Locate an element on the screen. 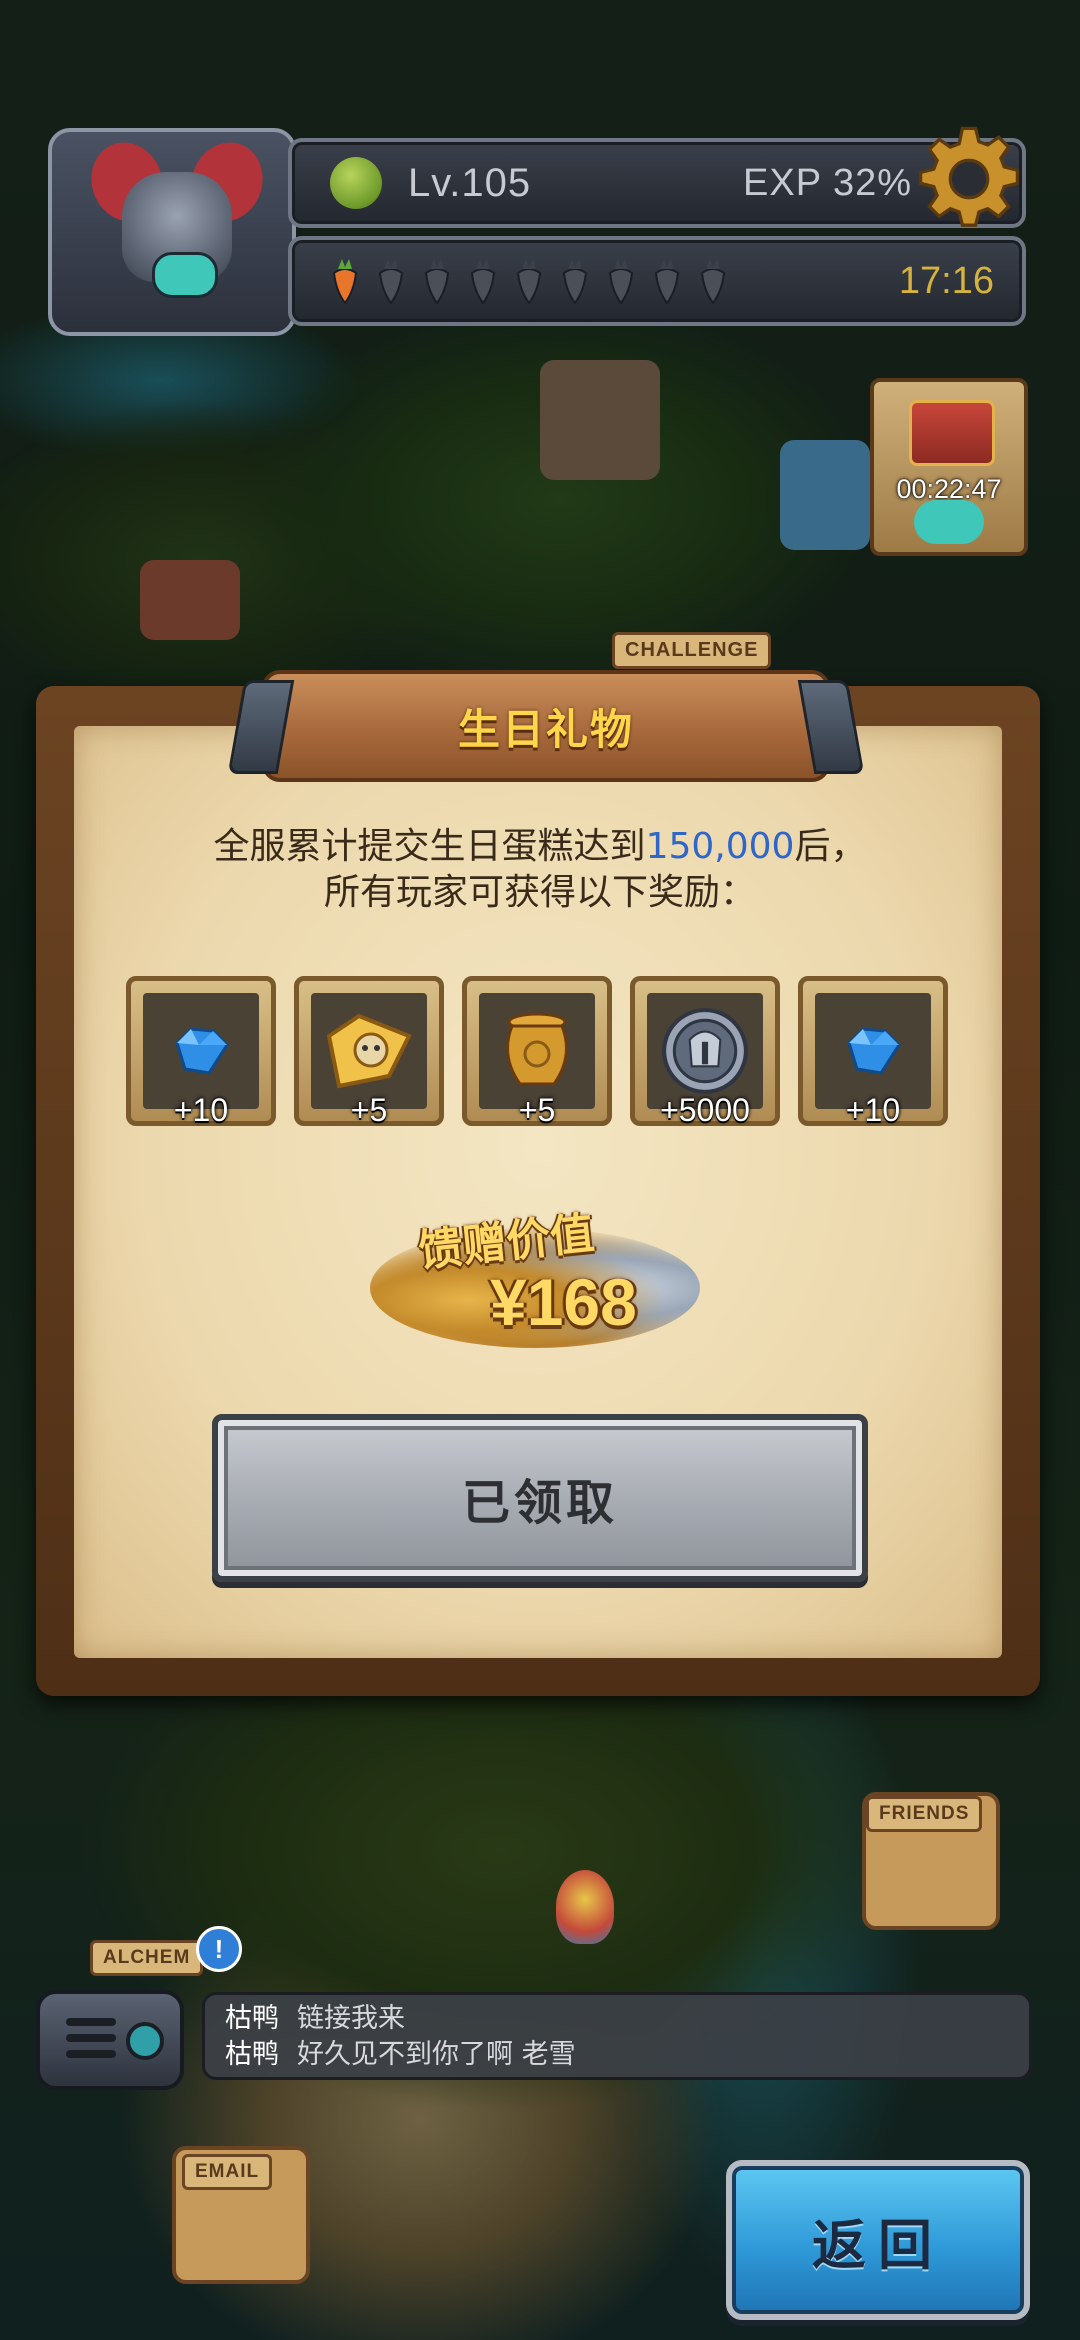 This screenshot has width=1080, height=2340. puzzle-piece-icon is located at coordinates (369, 1051).